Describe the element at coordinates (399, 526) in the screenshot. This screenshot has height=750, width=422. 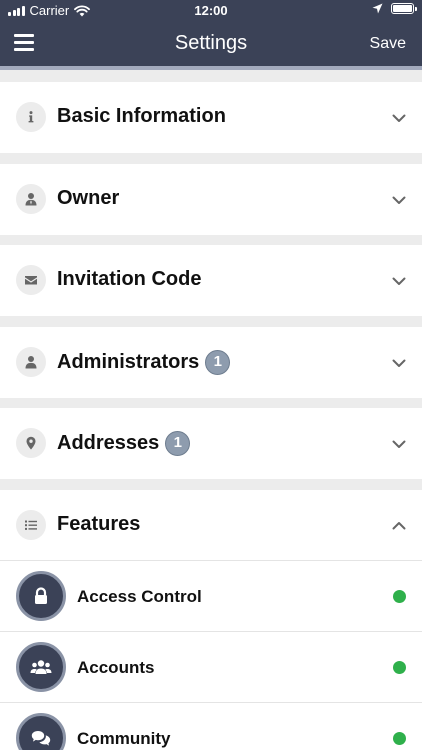
I see `chevron-up-icon` at that location.